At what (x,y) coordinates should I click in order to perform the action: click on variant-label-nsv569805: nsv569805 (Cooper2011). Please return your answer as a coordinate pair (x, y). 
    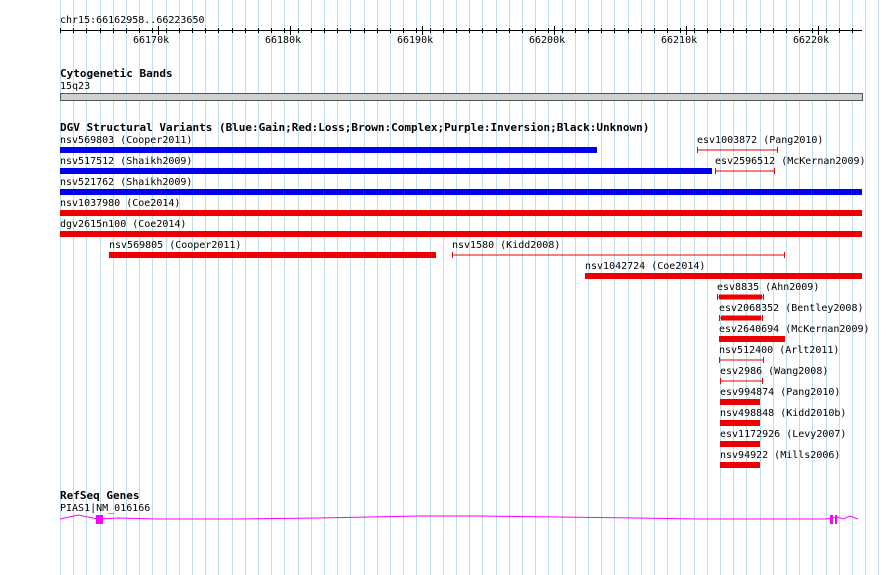
    Looking at the image, I should click on (175, 245).